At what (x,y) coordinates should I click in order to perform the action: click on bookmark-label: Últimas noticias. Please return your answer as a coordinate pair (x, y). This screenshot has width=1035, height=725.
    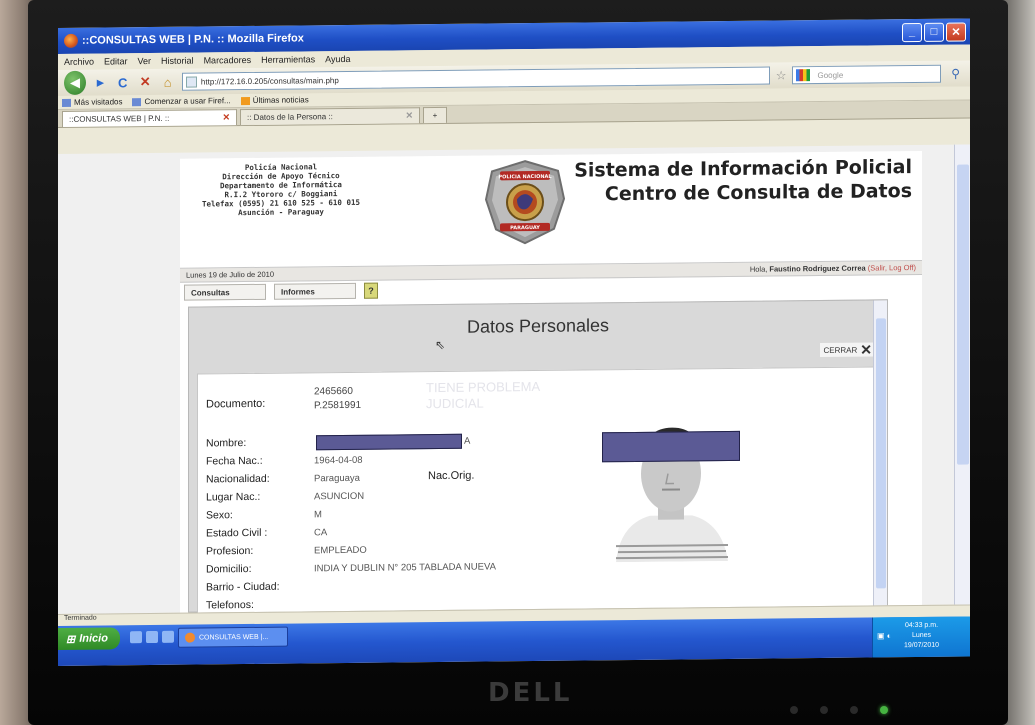
    Looking at the image, I should click on (280, 100).